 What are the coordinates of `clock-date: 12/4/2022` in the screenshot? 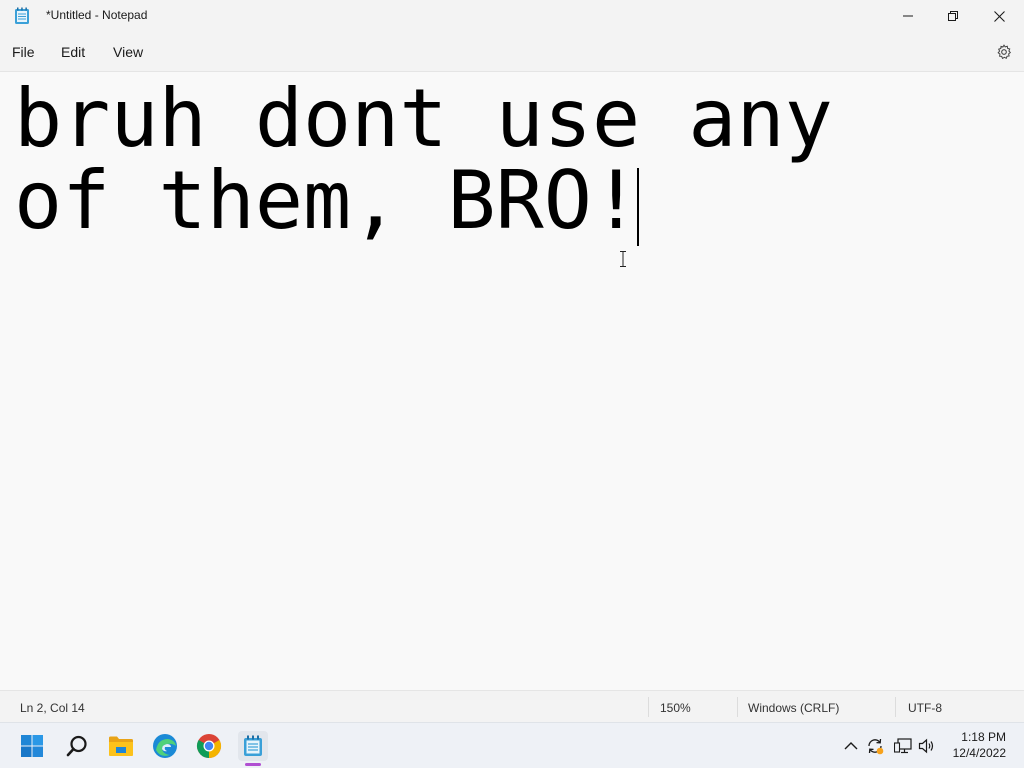 It's located at (979, 753).